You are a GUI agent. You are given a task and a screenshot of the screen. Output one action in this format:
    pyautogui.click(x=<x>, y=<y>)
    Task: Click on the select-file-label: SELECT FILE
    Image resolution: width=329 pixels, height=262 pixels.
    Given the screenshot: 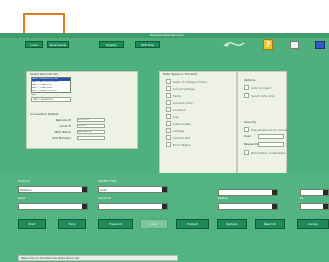 What is the action you would take?
    pyautogui.click(x=107, y=181)
    